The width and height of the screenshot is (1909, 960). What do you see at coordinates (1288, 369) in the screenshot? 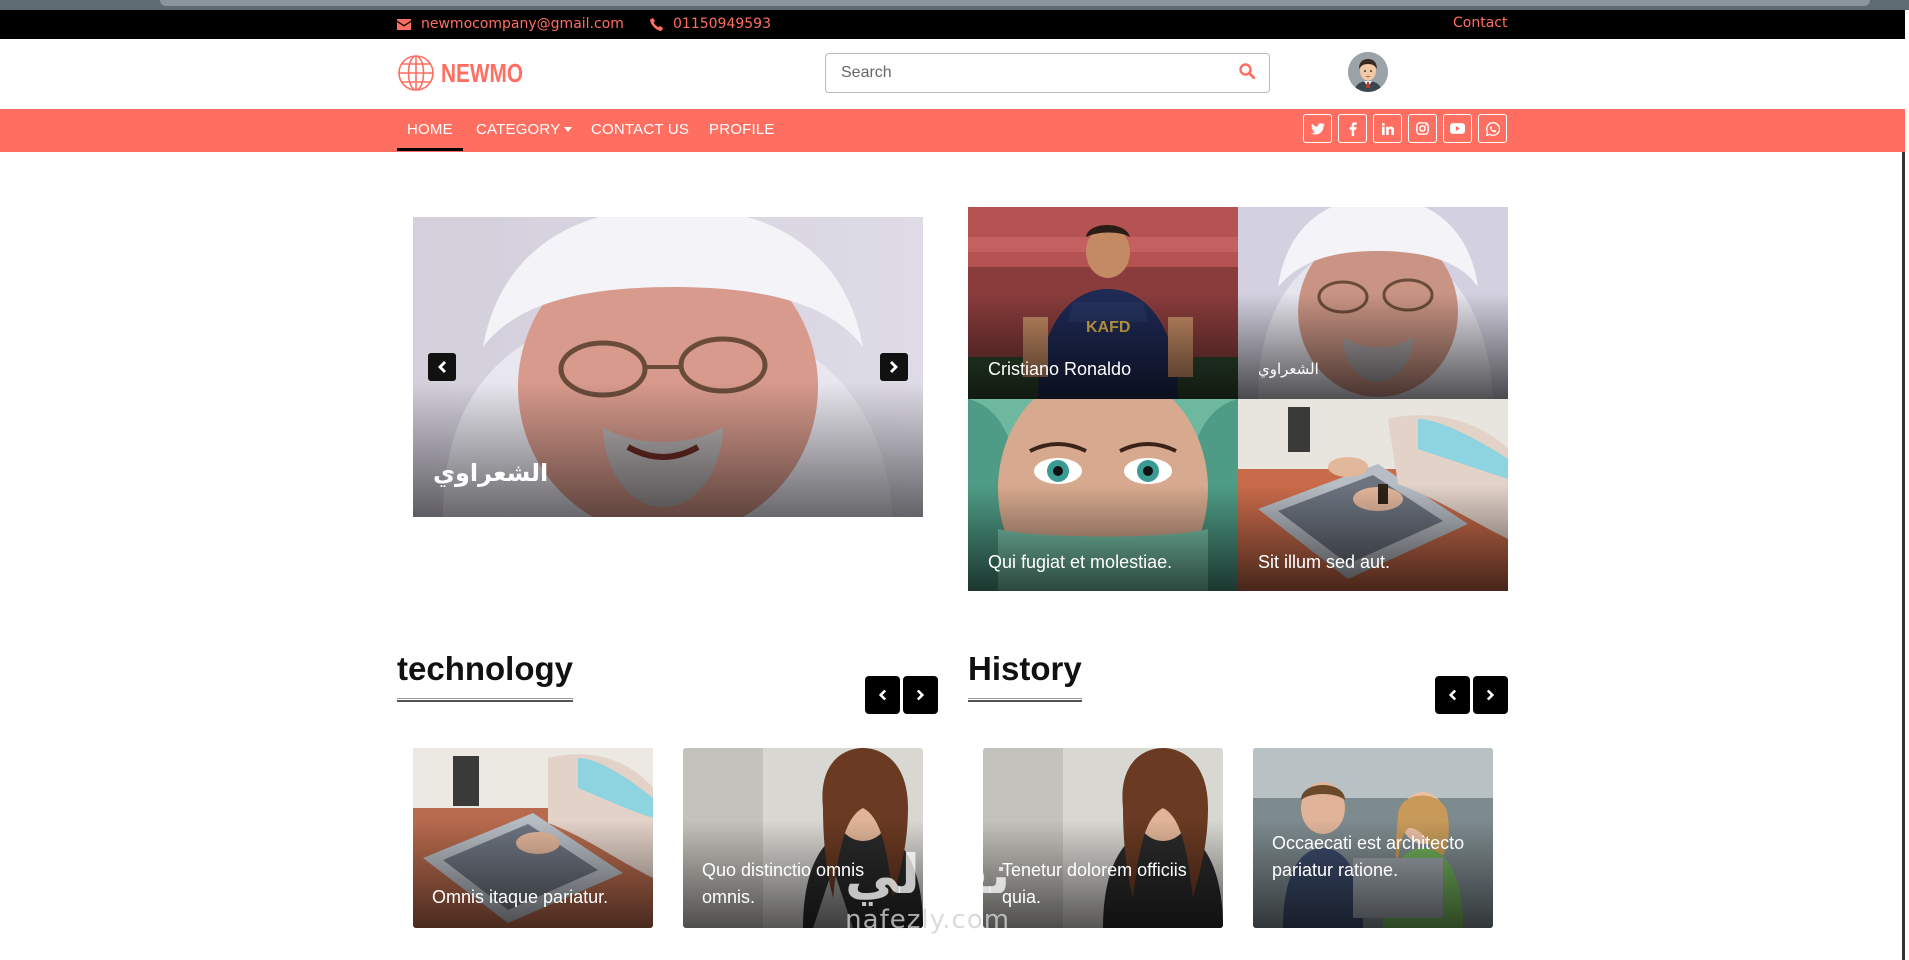
I see `hero-tile-caption: الشعراوي` at bounding box center [1288, 369].